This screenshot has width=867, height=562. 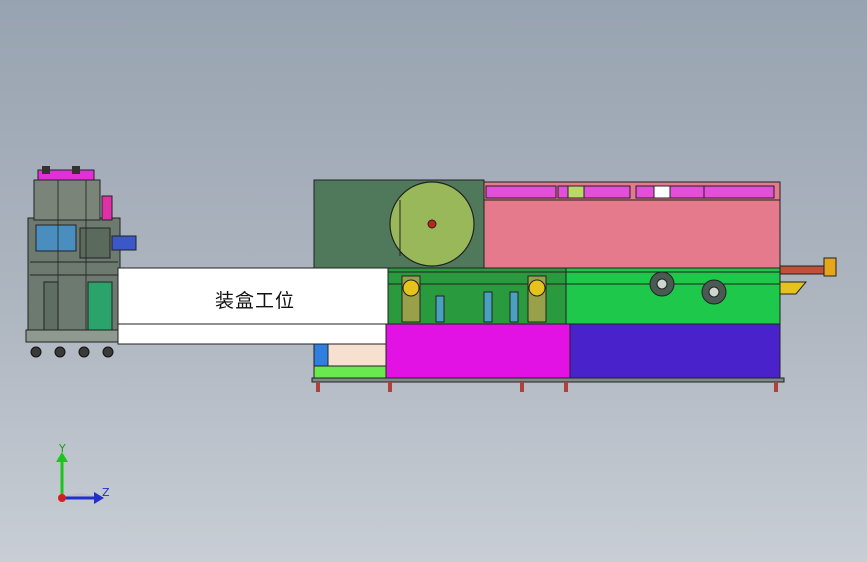 What do you see at coordinates (547, 226) in the screenshot?
I see `upper-frame` at bounding box center [547, 226].